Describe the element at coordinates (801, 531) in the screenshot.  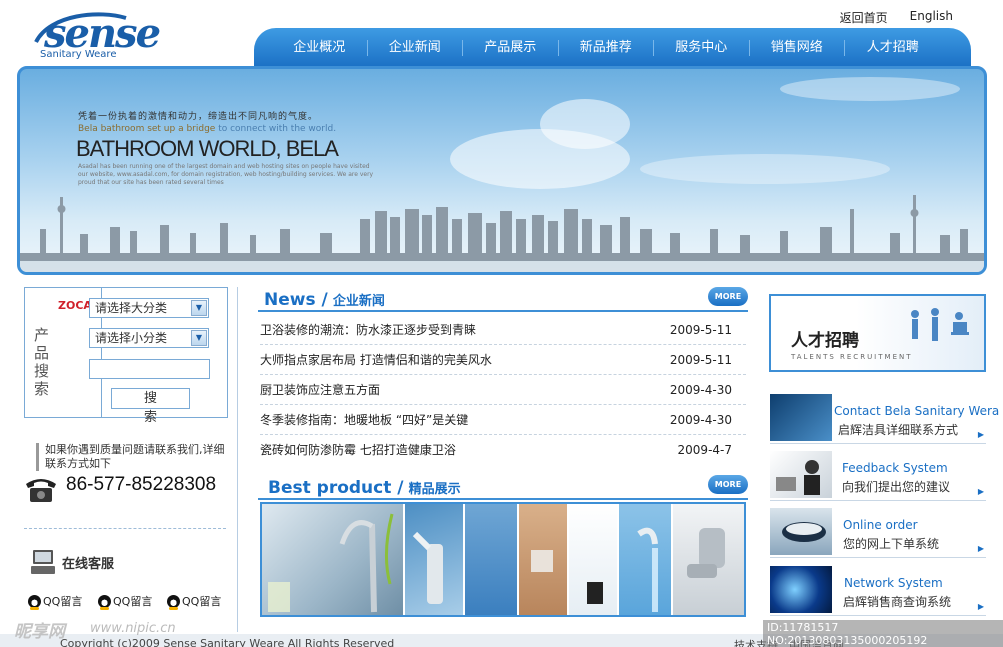
I see `mouse-image` at that location.